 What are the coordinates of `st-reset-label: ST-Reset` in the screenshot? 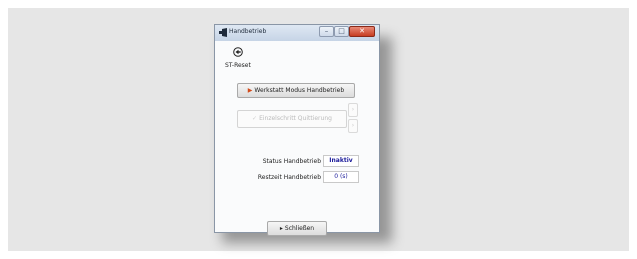 It's located at (238, 65).